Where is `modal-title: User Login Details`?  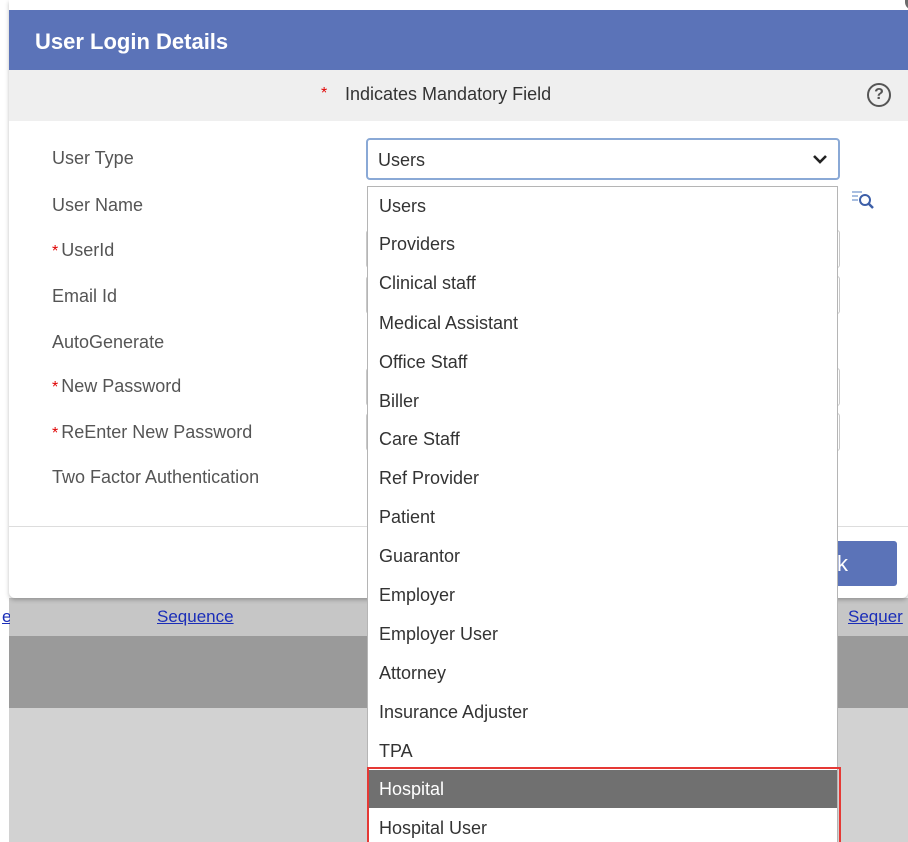 modal-title: User Login Details is located at coordinates (132, 41).